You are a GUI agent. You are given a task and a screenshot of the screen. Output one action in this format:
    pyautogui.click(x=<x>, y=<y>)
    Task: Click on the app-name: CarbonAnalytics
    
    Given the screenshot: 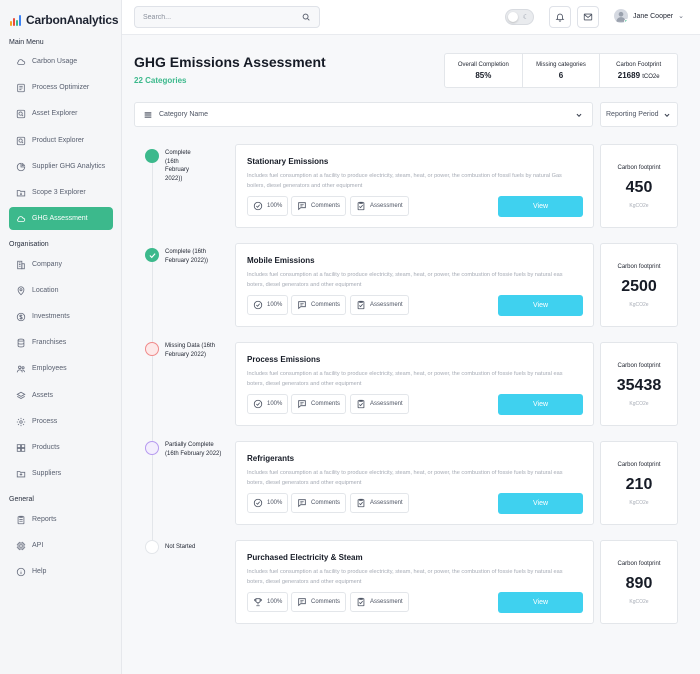 What is the action you would take?
    pyautogui.click(x=72, y=20)
    